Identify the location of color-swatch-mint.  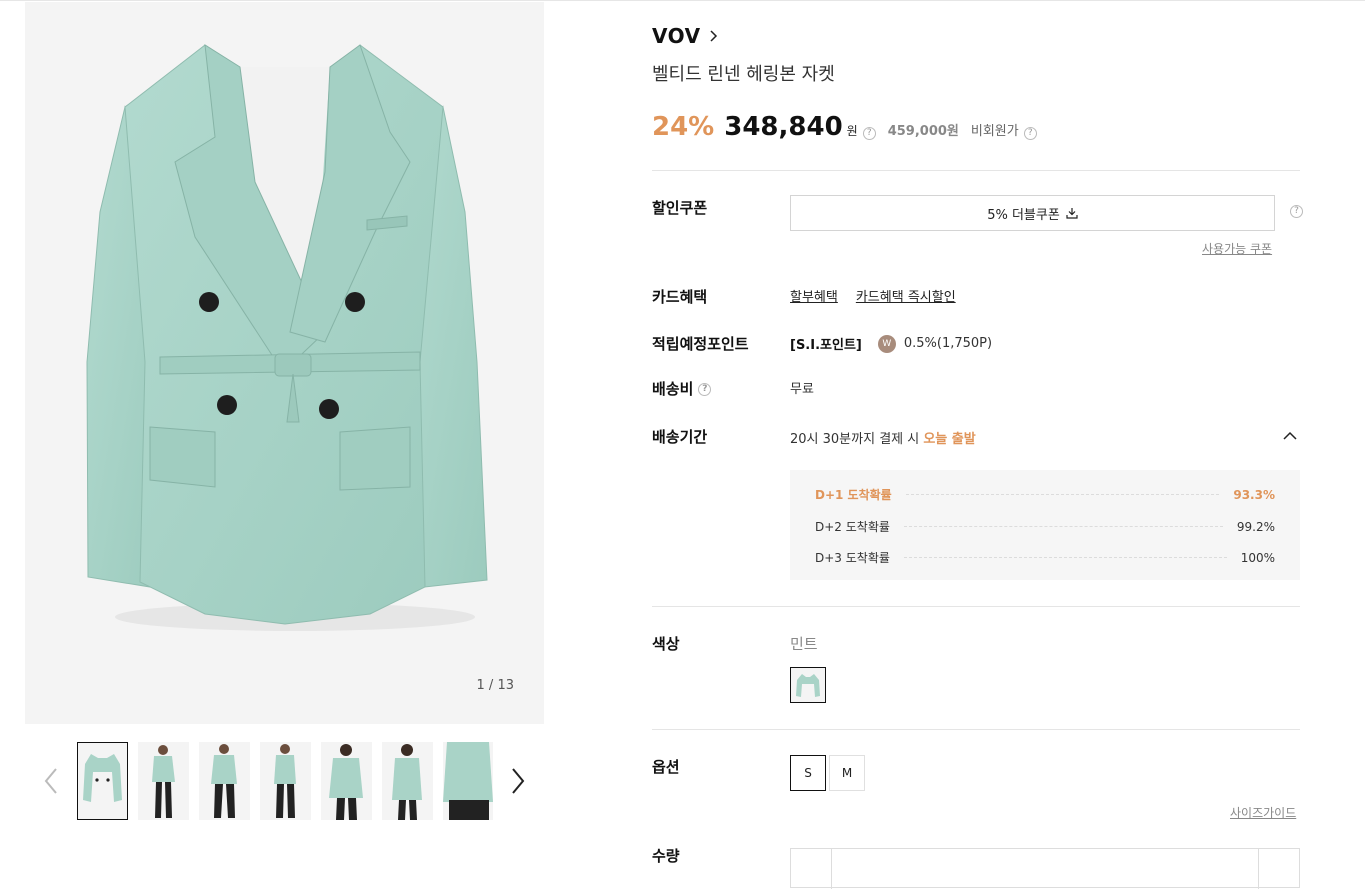
(808, 685).